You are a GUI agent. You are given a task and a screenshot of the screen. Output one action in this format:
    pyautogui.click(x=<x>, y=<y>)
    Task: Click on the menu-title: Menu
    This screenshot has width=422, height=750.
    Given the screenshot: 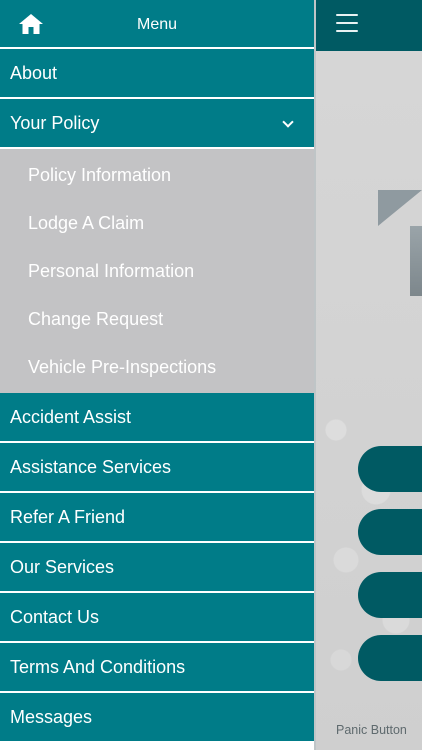 What is the action you would take?
    pyautogui.click(x=157, y=24)
    